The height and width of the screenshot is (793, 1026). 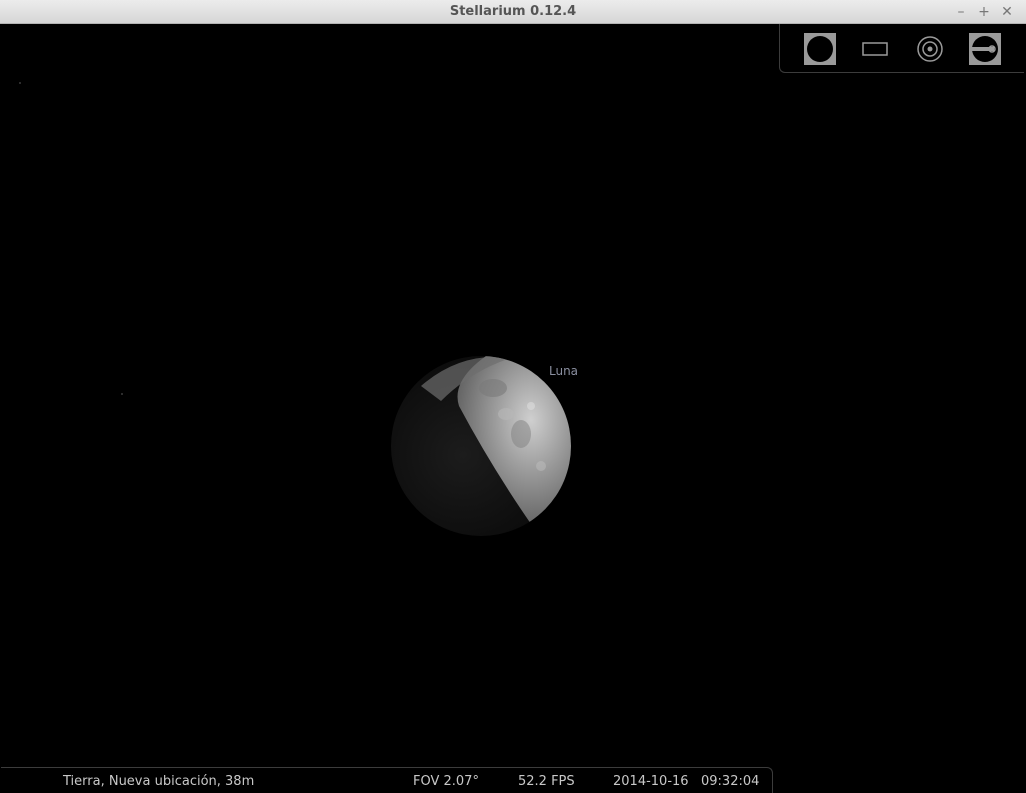 I want to click on moon-label: Luna, so click(x=564, y=371).